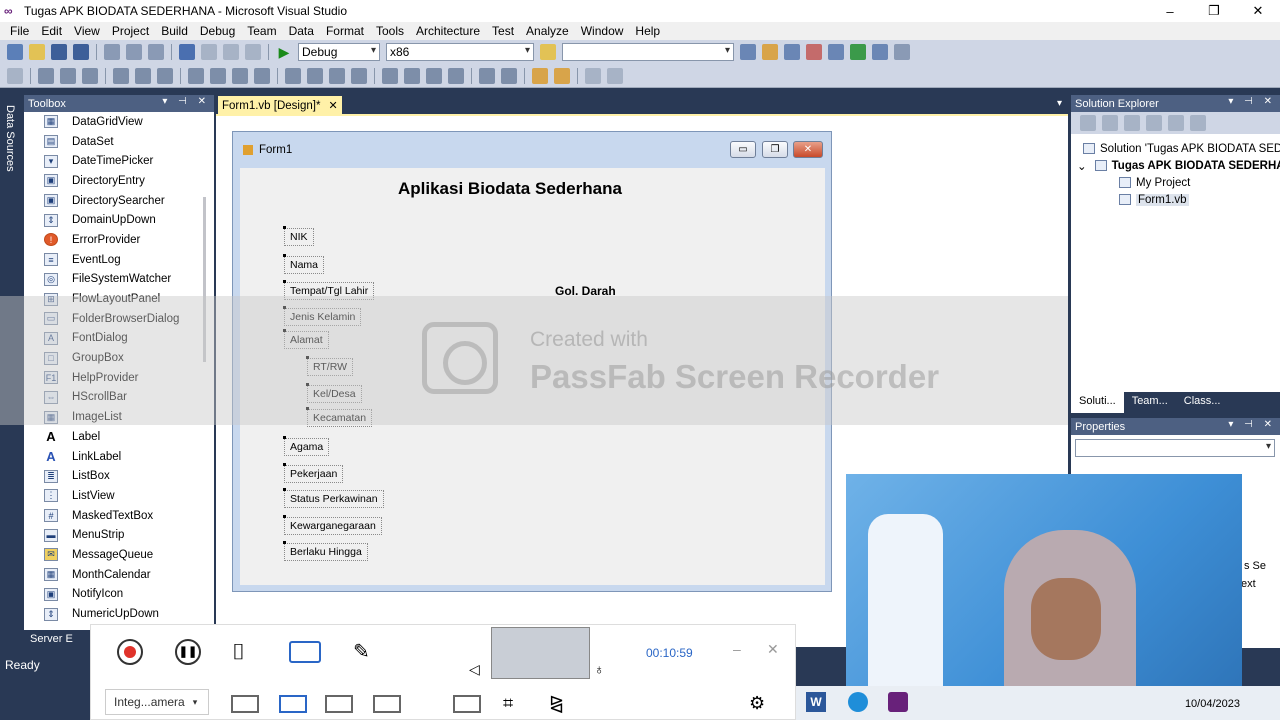 This screenshot has width=1280, height=720. What do you see at coordinates (37, 52) in the screenshot?
I see `open-file-icon` at bounding box center [37, 52].